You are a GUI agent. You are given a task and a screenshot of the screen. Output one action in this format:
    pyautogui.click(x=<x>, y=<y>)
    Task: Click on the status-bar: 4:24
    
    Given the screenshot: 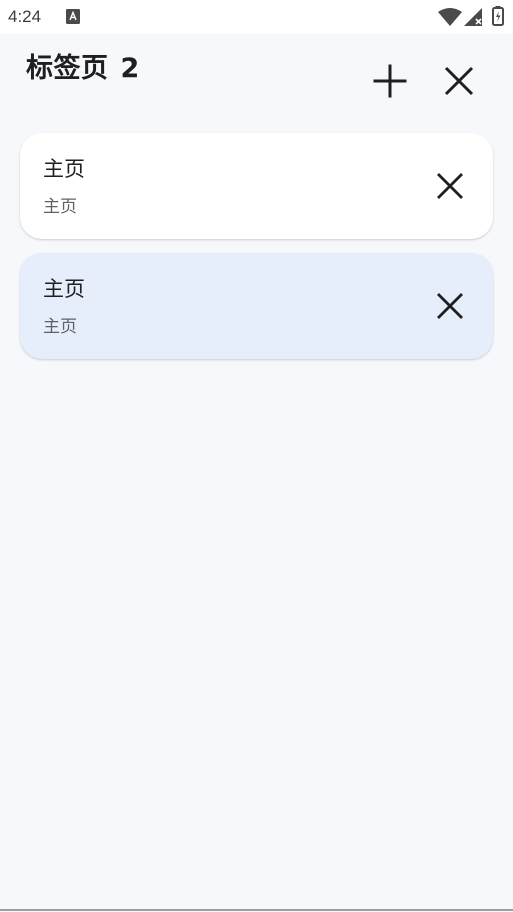 What is the action you would take?
    pyautogui.click(x=256, y=17)
    